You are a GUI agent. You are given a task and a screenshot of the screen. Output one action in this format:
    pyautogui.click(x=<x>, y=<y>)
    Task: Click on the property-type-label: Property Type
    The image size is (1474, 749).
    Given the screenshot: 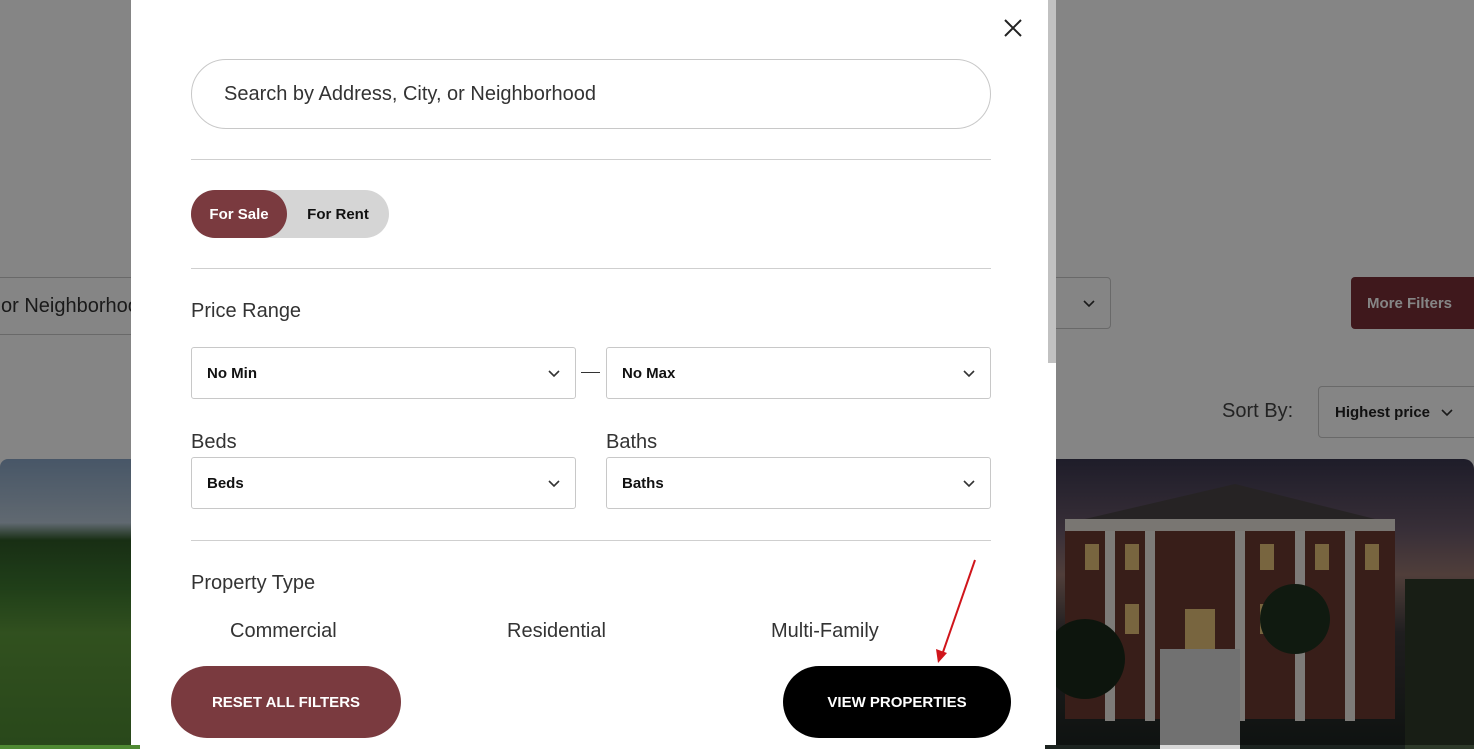 What is the action you would take?
    pyautogui.click(x=253, y=583)
    